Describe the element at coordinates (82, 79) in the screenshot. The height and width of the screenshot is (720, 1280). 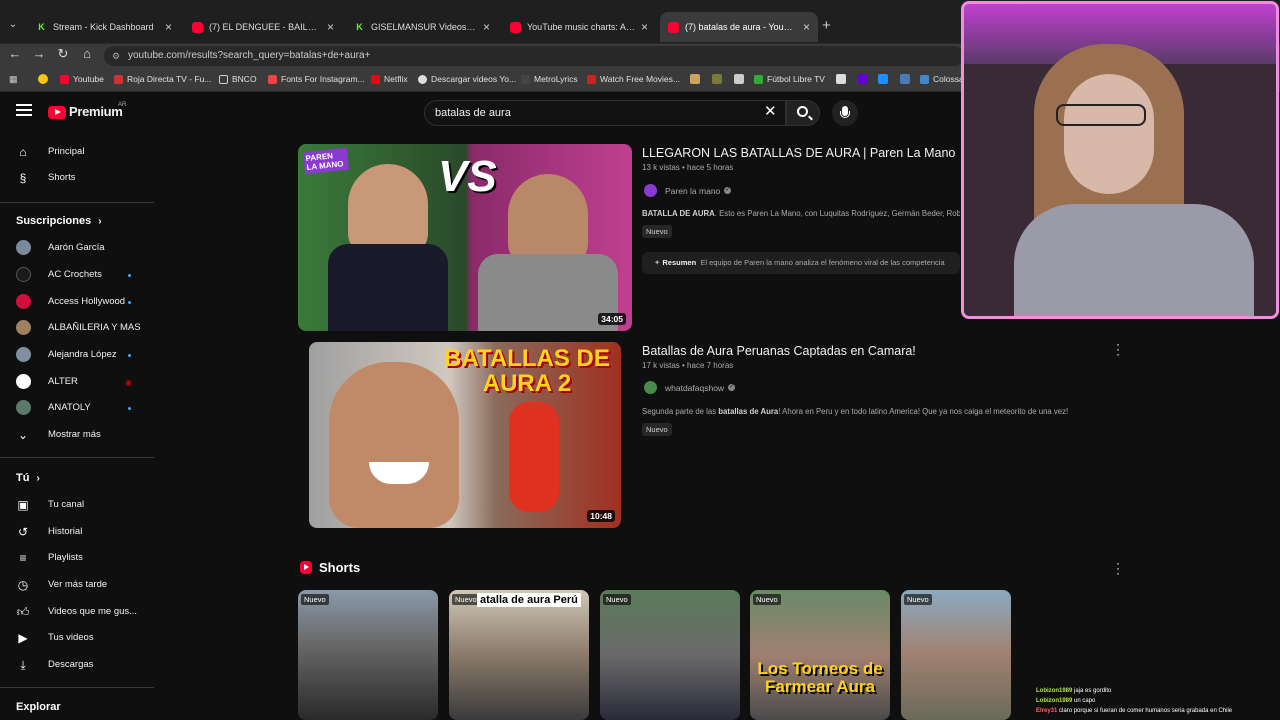
I see `bookmark-item: Youtube` at that location.